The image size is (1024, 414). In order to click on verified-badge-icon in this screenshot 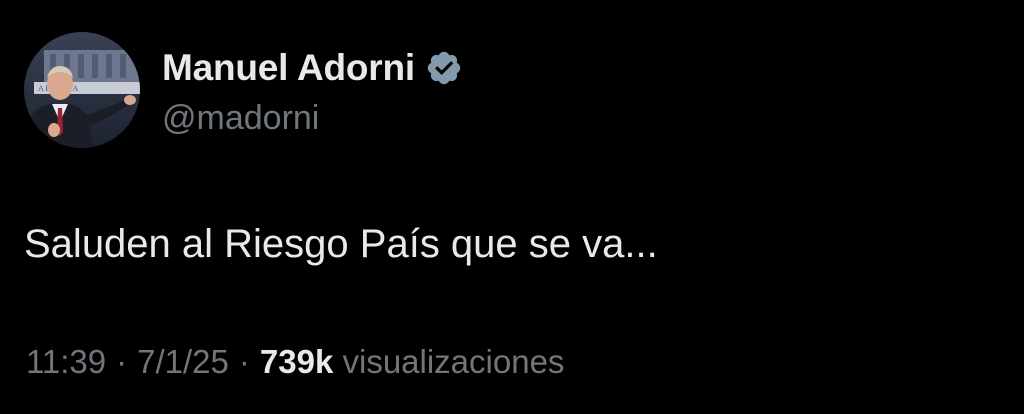, I will do `click(444, 68)`.